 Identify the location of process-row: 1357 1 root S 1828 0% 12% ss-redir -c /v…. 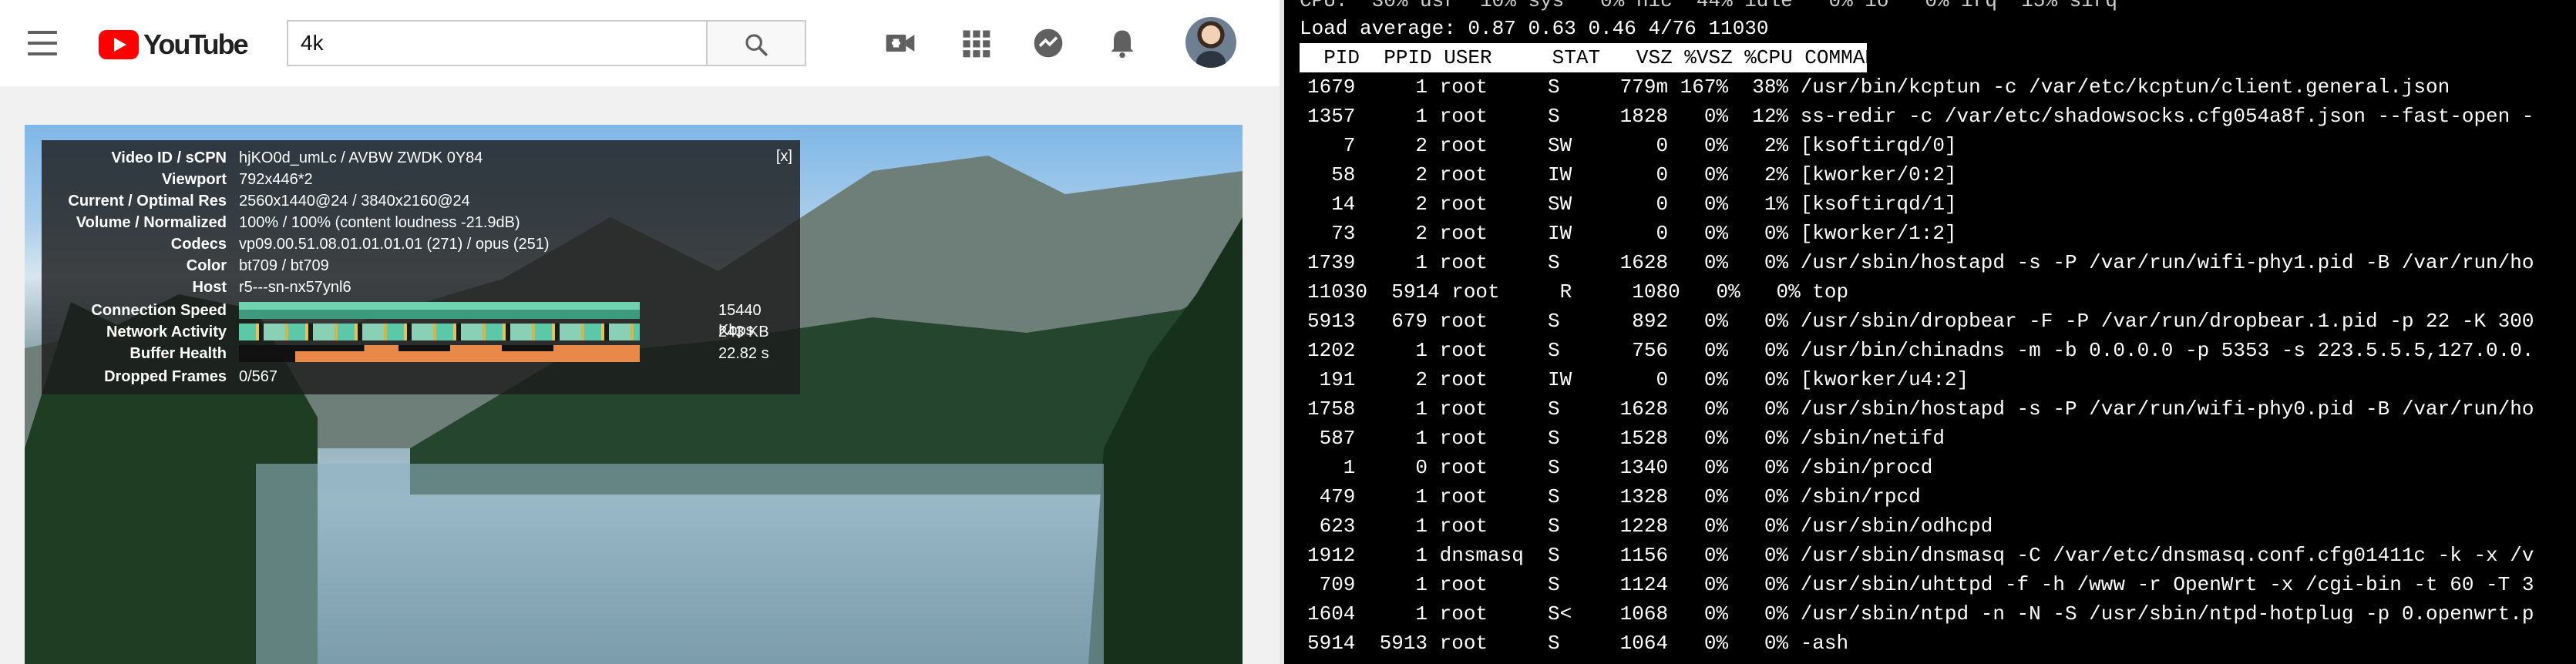
(1920, 116).